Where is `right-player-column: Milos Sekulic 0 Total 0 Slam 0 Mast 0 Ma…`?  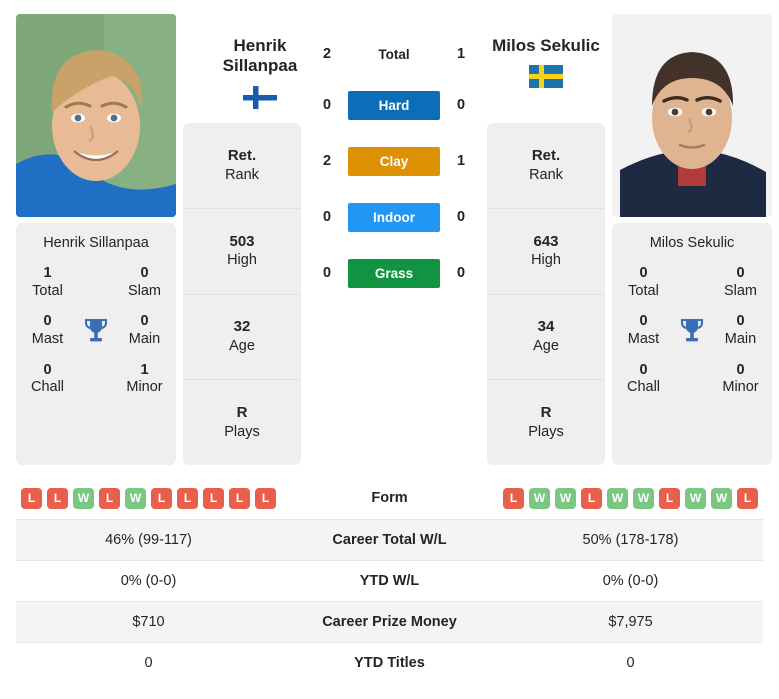 right-player-column: Milos Sekulic 0 Total 0 Slam 0 Mast 0 Ma… is located at coordinates (692, 239).